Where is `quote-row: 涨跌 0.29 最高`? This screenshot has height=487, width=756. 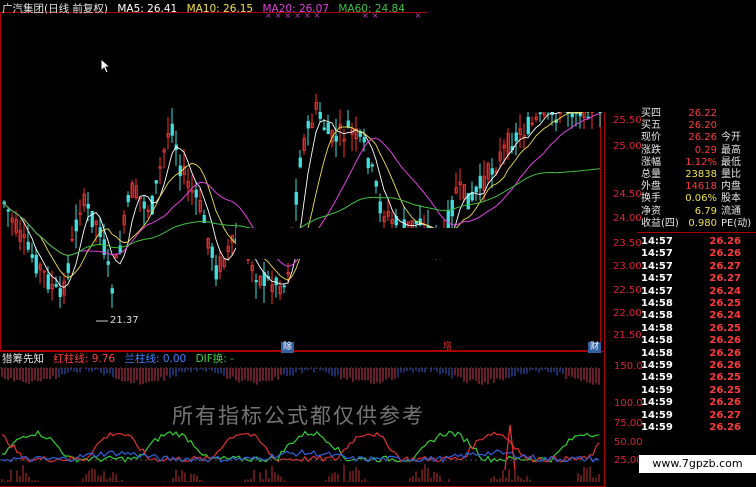
quote-row: 涨跌 0.29 最高 is located at coordinates (696, 151).